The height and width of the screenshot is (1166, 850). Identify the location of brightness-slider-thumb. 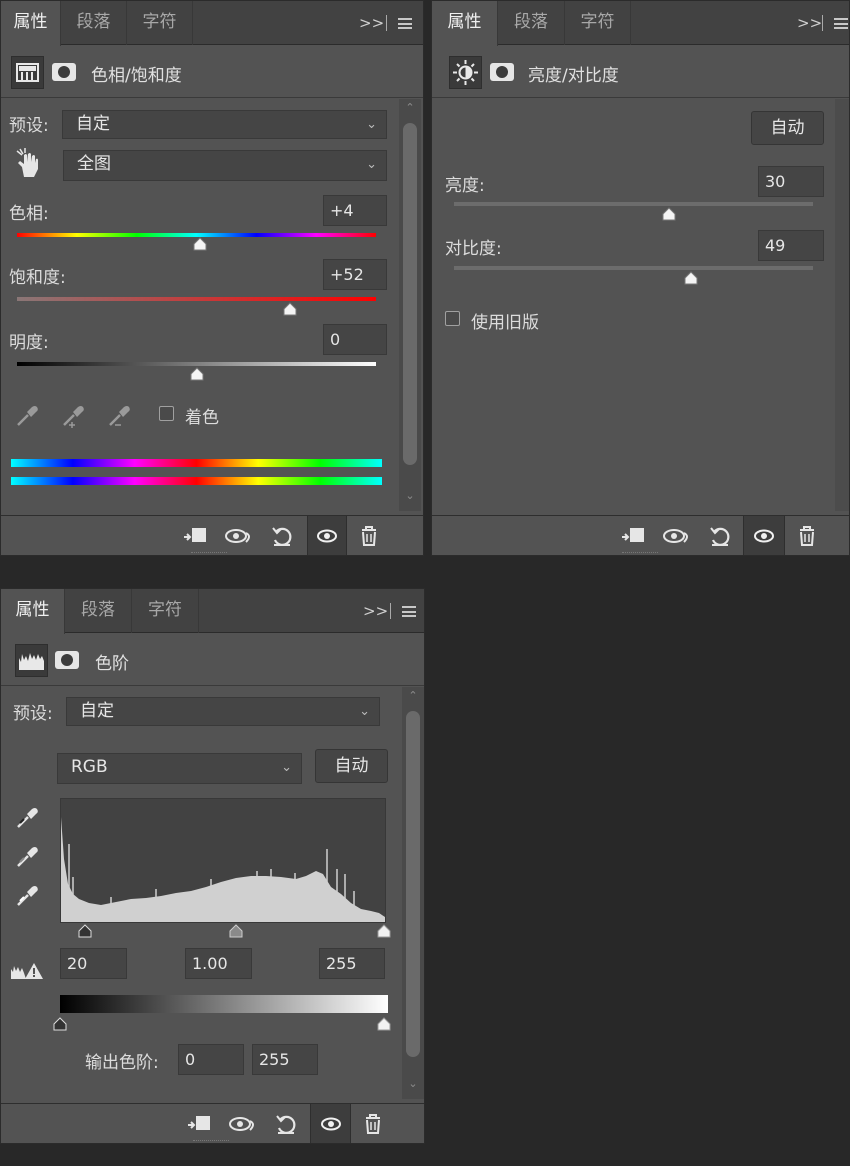
(669, 214).